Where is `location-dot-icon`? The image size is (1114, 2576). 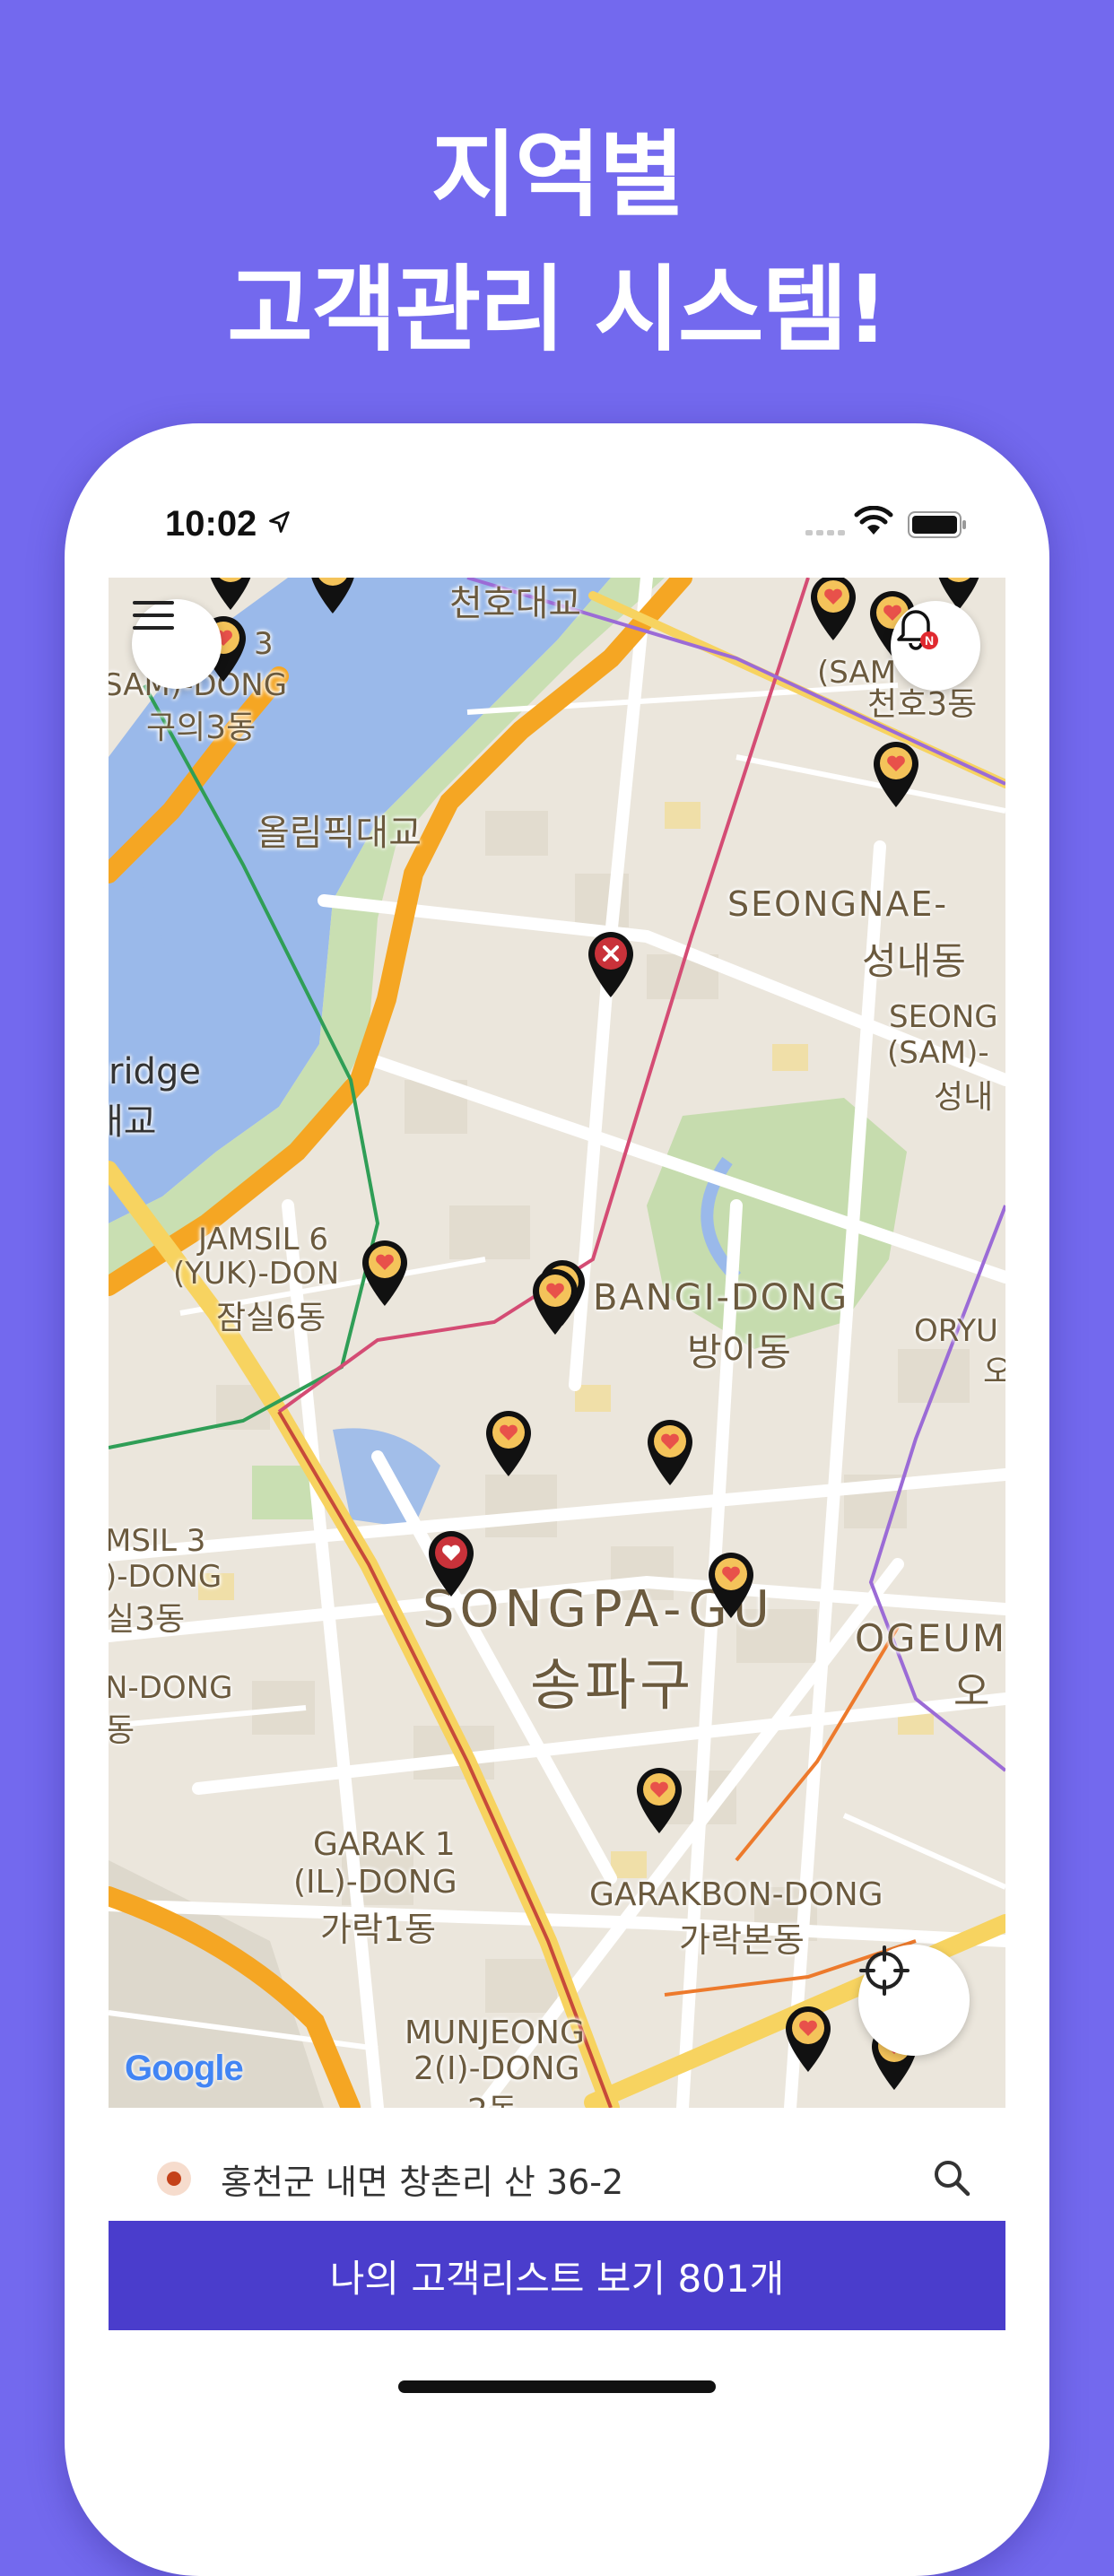
location-dot-icon is located at coordinates (174, 2179).